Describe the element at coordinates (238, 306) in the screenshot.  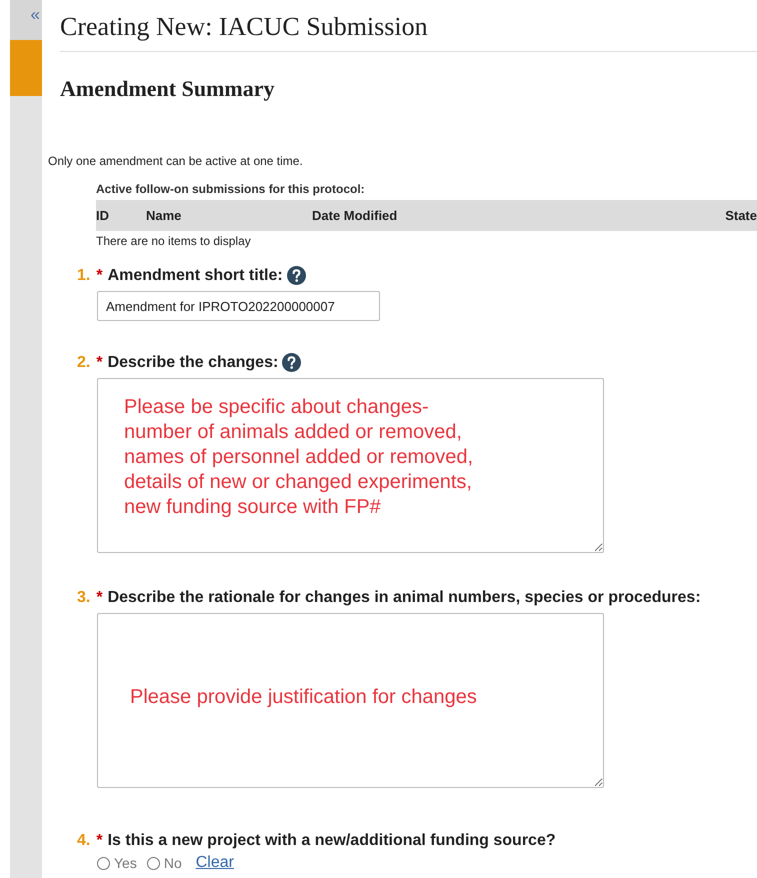
I see `input-field: Amendment for IPROTO202200000007` at that location.